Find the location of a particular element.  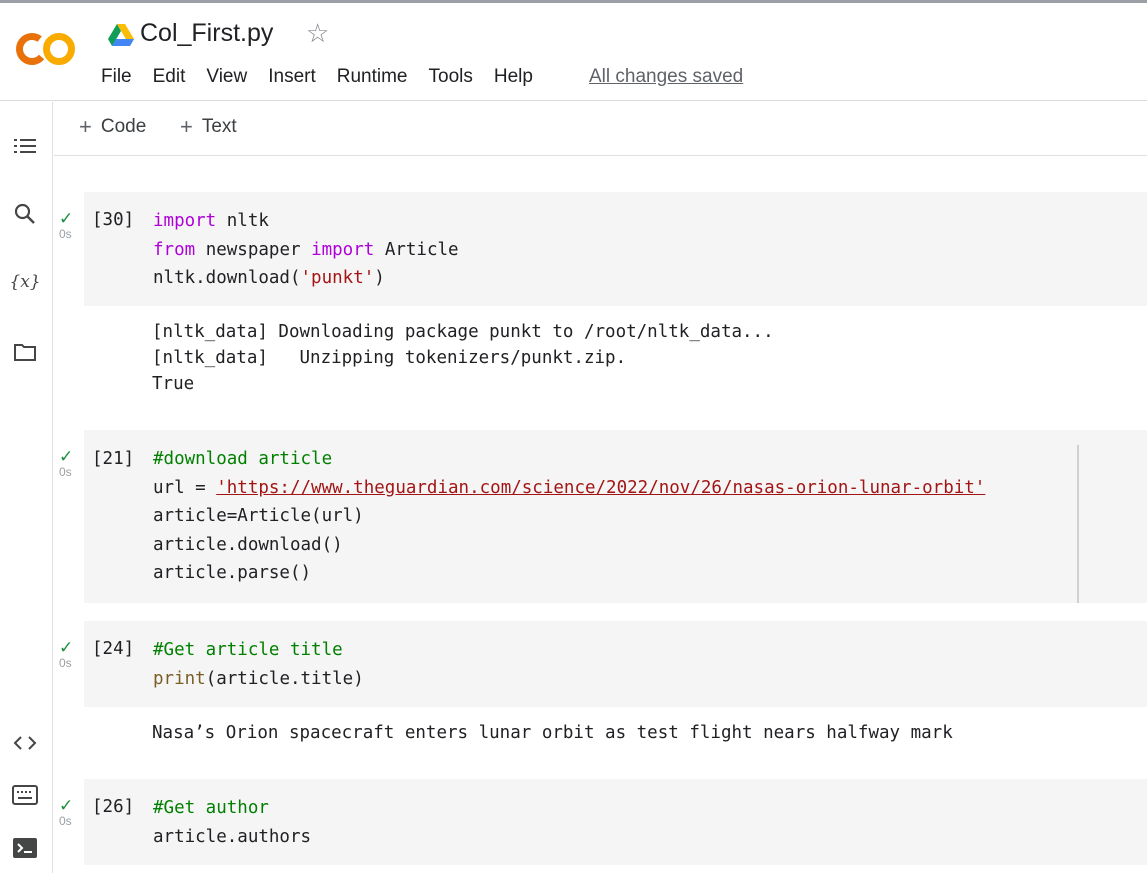

star-icon: ☆ is located at coordinates (317, 33).